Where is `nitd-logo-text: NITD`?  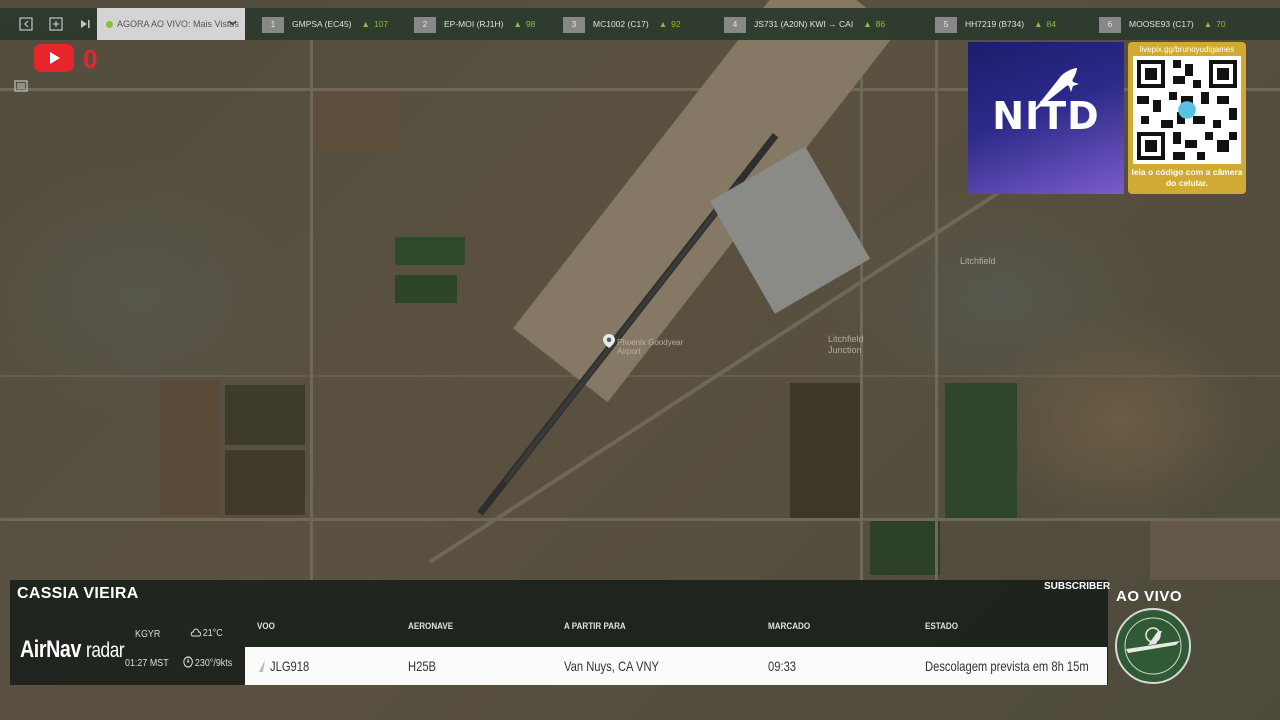 nitd-logo-text: NITD is located at coordinates (1046, 116).